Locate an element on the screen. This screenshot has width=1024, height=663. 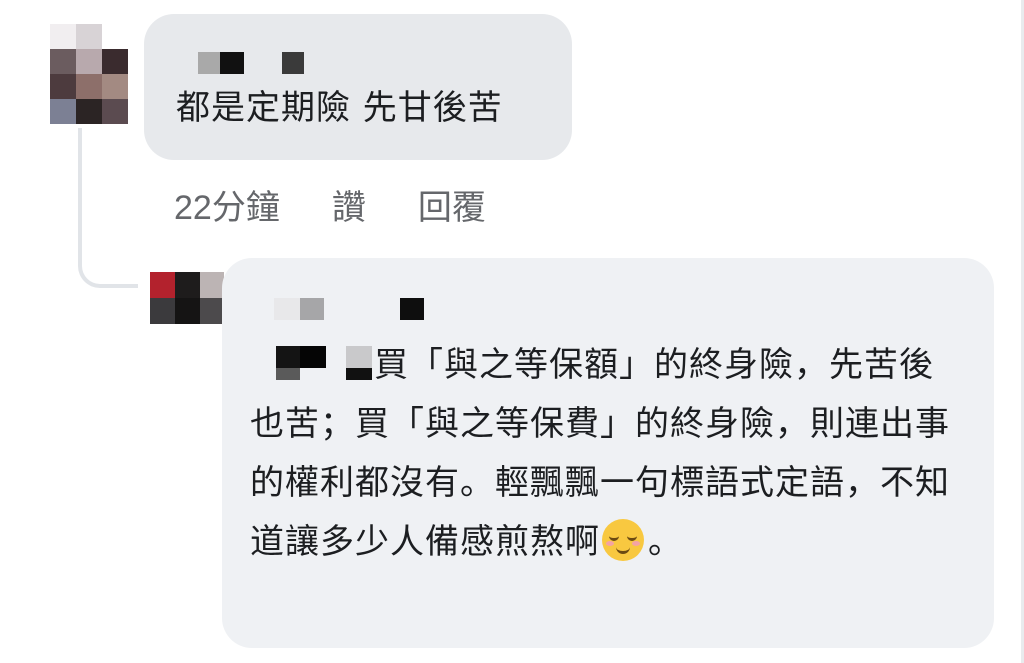
like-button: 讚 is located at coordinates (349, 204).